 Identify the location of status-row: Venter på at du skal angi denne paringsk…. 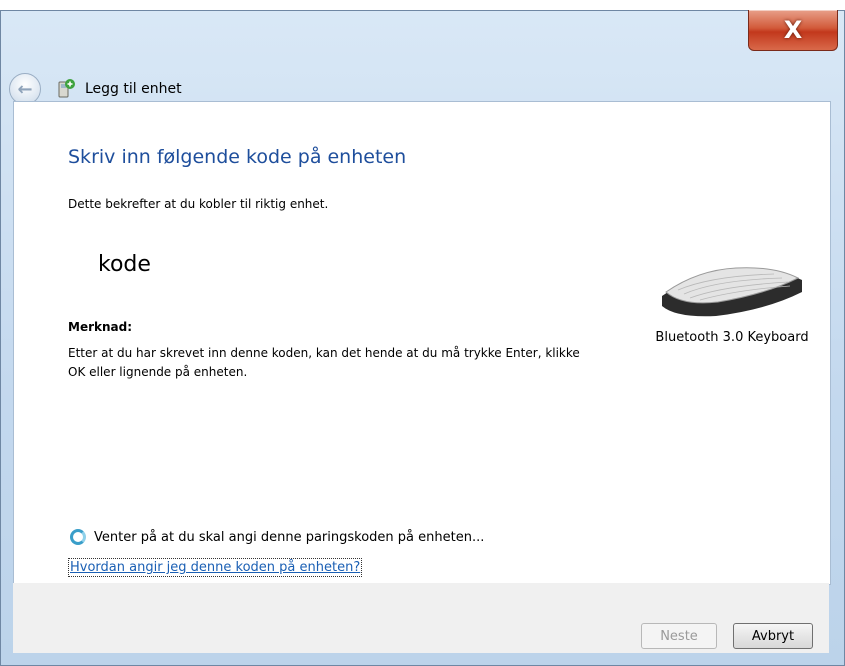
(277, 537).